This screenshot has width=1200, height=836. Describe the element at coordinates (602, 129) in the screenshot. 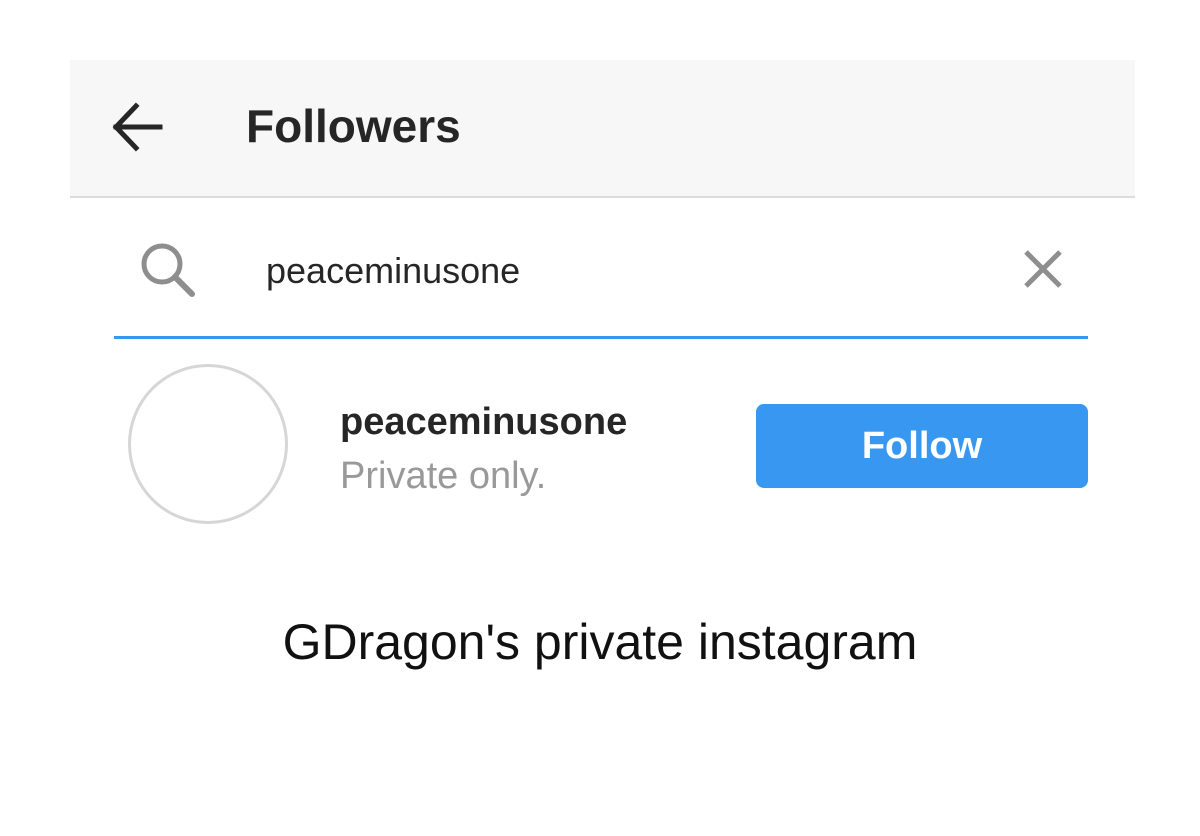

I see `app-header: Followers` at that location.